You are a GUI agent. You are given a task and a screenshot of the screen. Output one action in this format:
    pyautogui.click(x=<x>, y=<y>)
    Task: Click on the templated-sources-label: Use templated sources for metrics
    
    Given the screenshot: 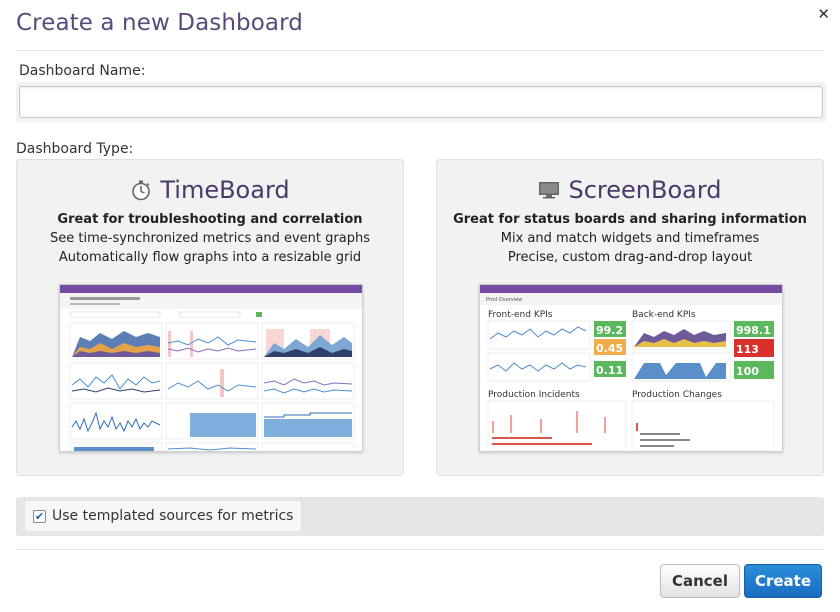 What is the action you would take?
    pyautogui.click(x=173, y=516)
    